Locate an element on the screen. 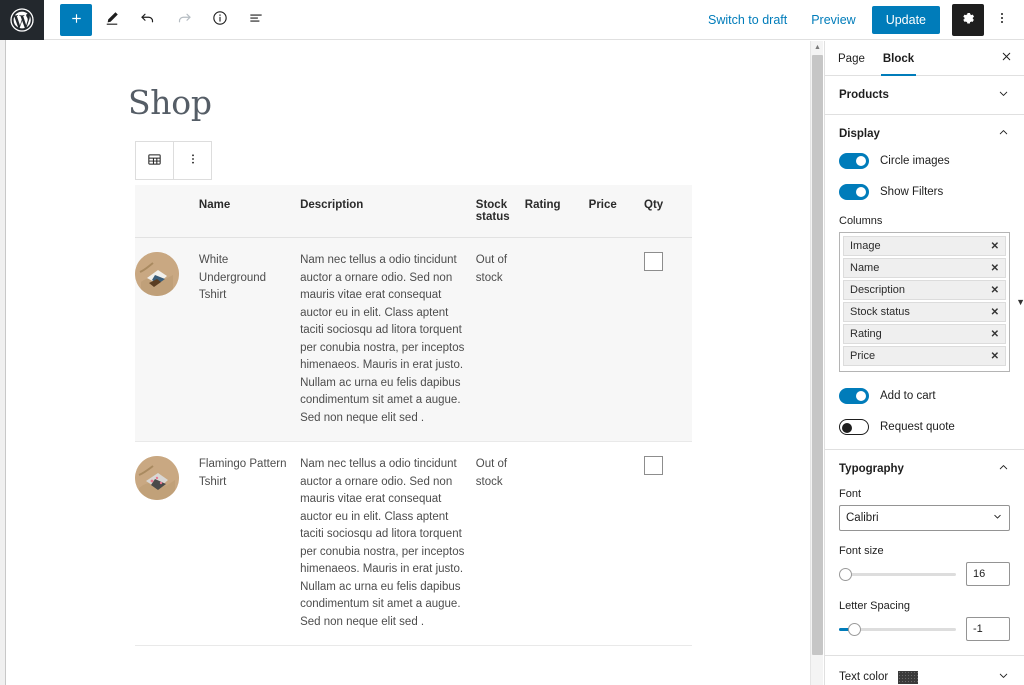 The height and width of the screenshot is (685, 1024). scroll-down-icon: ▼ is located at coordinates (1020, 302).